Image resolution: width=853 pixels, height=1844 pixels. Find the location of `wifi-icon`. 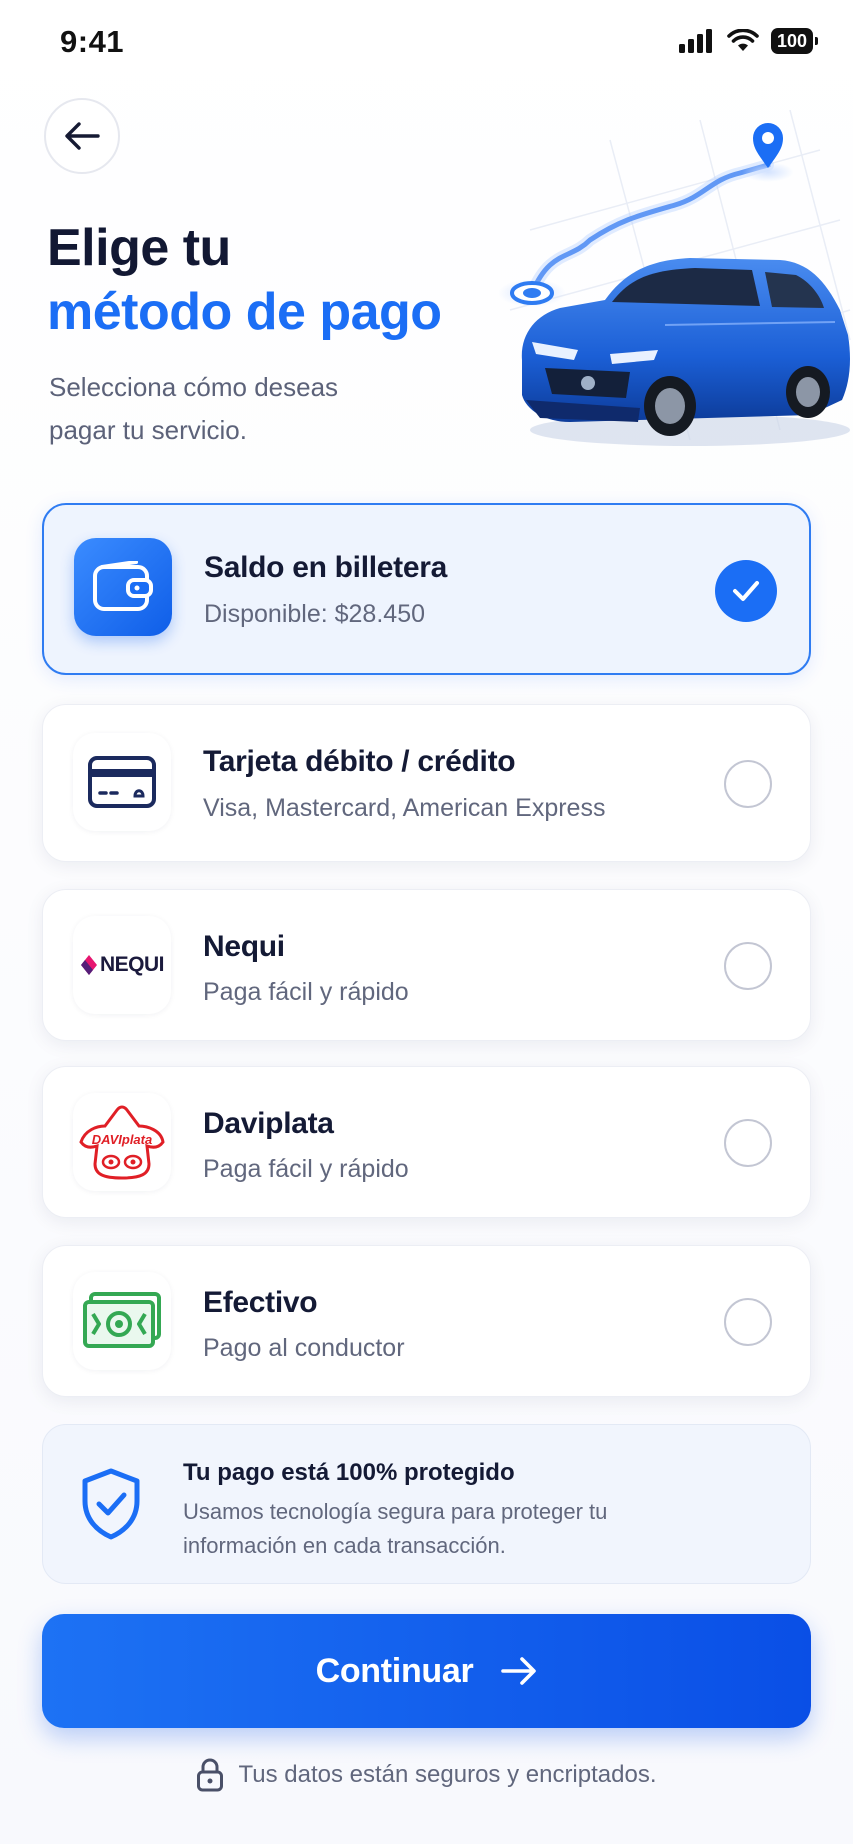

wifi-icon is located at coordinates (743, 40).